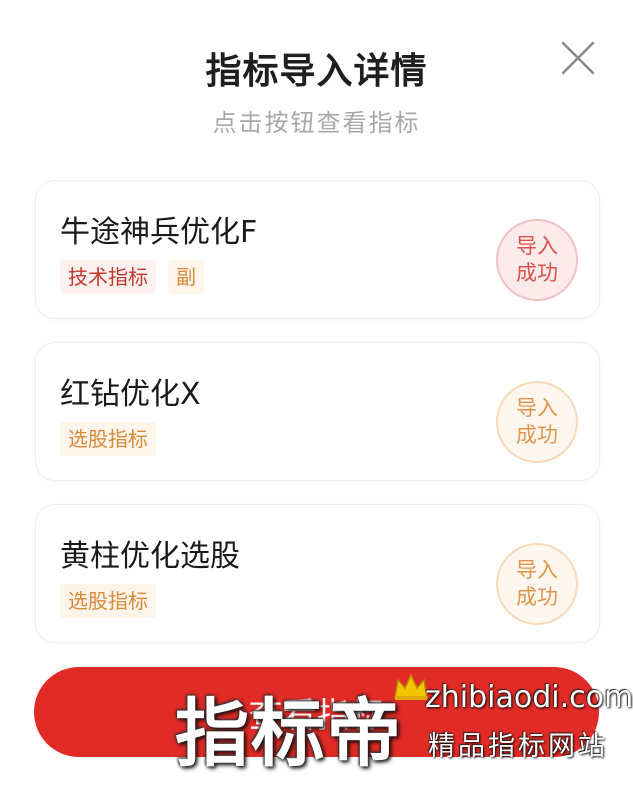 The width and height of the screenshot is (633, 788). Describe the element at coordinates (518, 746) in the screenshot. I see `watermark-slogan: 精品指标网站` at that location.